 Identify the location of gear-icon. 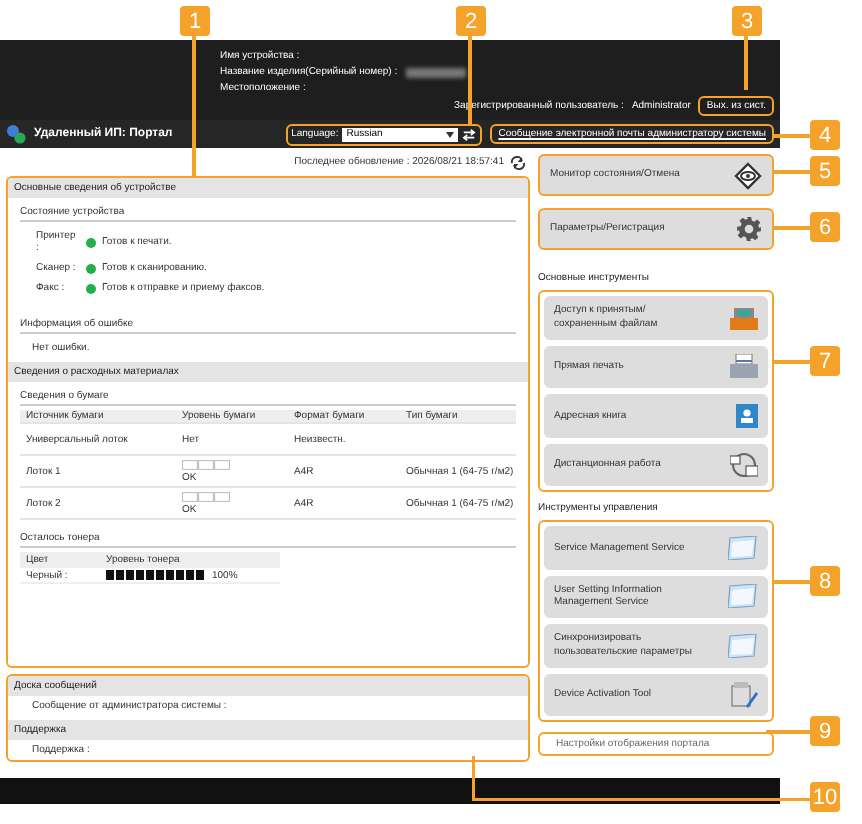
(749, 229).